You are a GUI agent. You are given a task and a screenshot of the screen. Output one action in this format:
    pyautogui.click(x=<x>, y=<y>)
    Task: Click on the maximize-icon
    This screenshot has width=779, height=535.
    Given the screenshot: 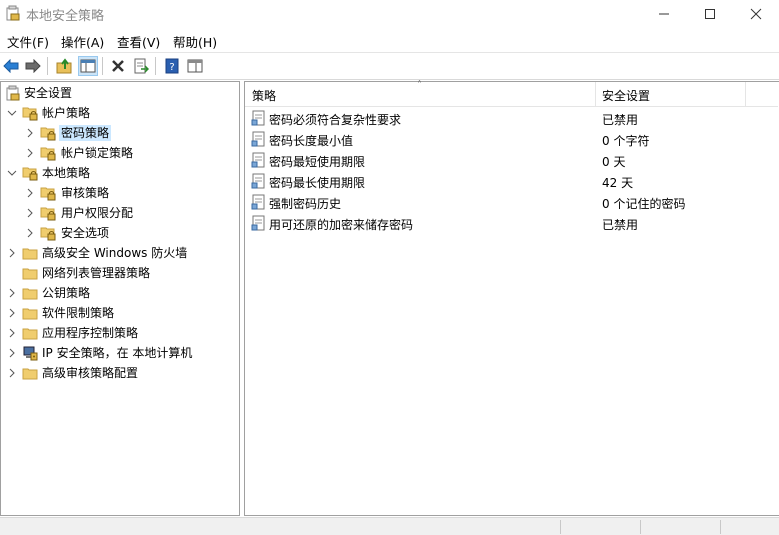 What is the action you would take?
    pyautogui.click(x=710, y=13)
    